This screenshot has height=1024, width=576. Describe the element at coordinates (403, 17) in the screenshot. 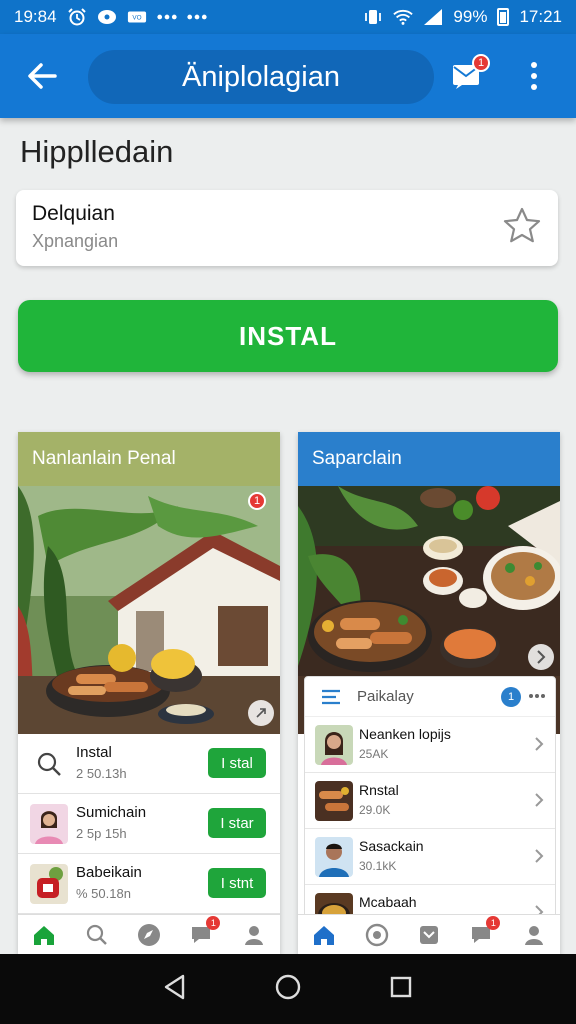

I see `wifi-icon` at that location.